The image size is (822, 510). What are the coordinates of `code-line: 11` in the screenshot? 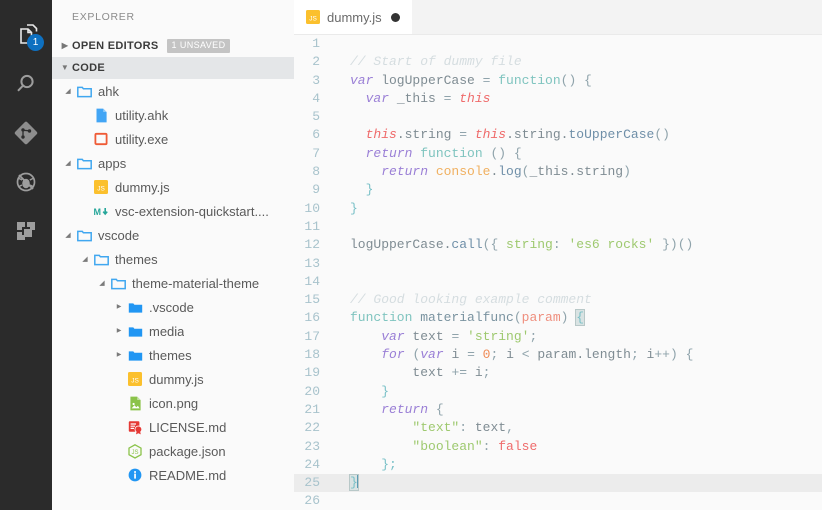 It's located at (558, 227).